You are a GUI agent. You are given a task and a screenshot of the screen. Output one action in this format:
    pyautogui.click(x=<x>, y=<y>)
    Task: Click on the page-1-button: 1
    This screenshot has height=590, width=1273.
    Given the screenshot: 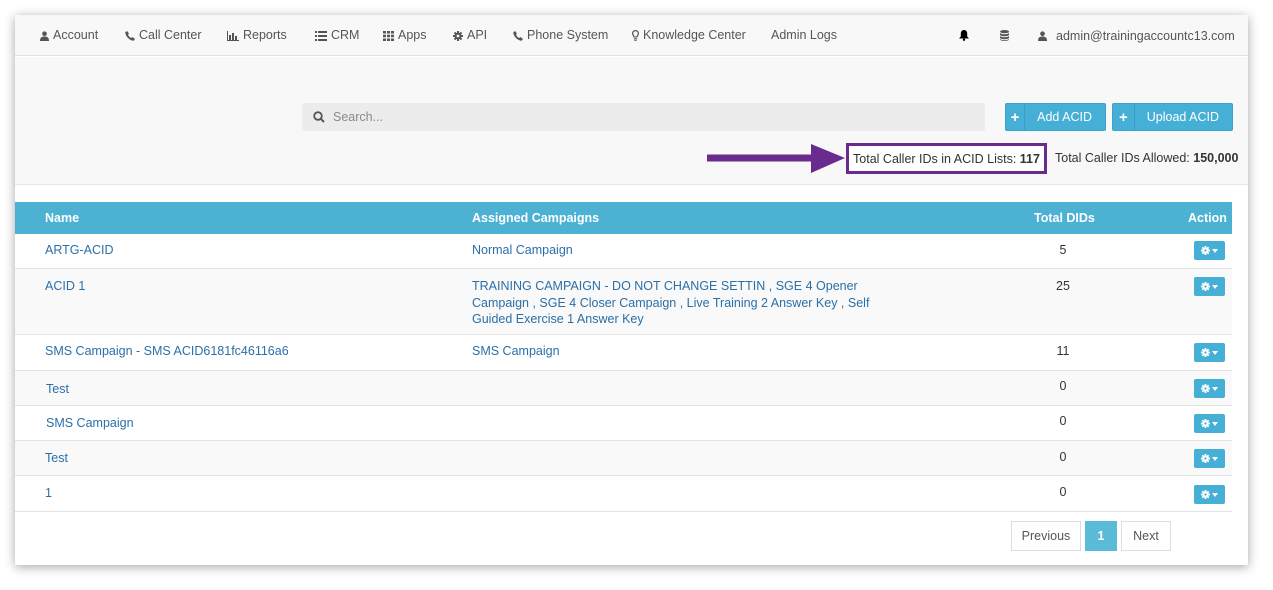 What is the action you would take?
    pyautogui.click(x=1101, y=536)
    